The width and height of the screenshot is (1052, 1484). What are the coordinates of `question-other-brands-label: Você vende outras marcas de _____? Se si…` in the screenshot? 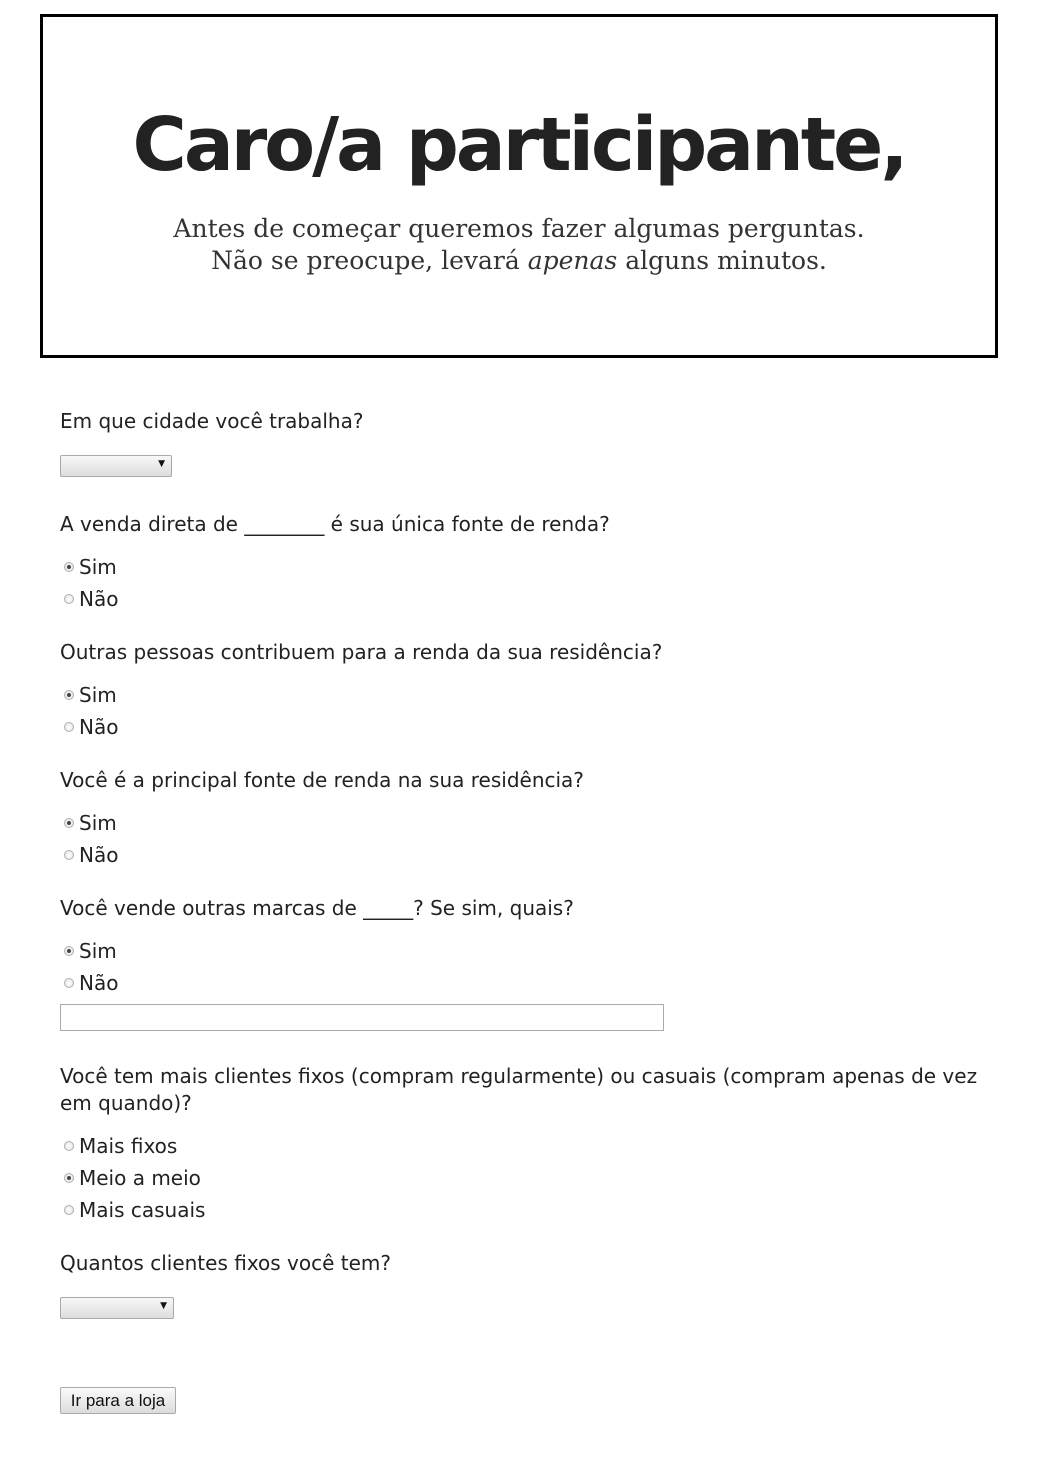 It's located at (317, 908).